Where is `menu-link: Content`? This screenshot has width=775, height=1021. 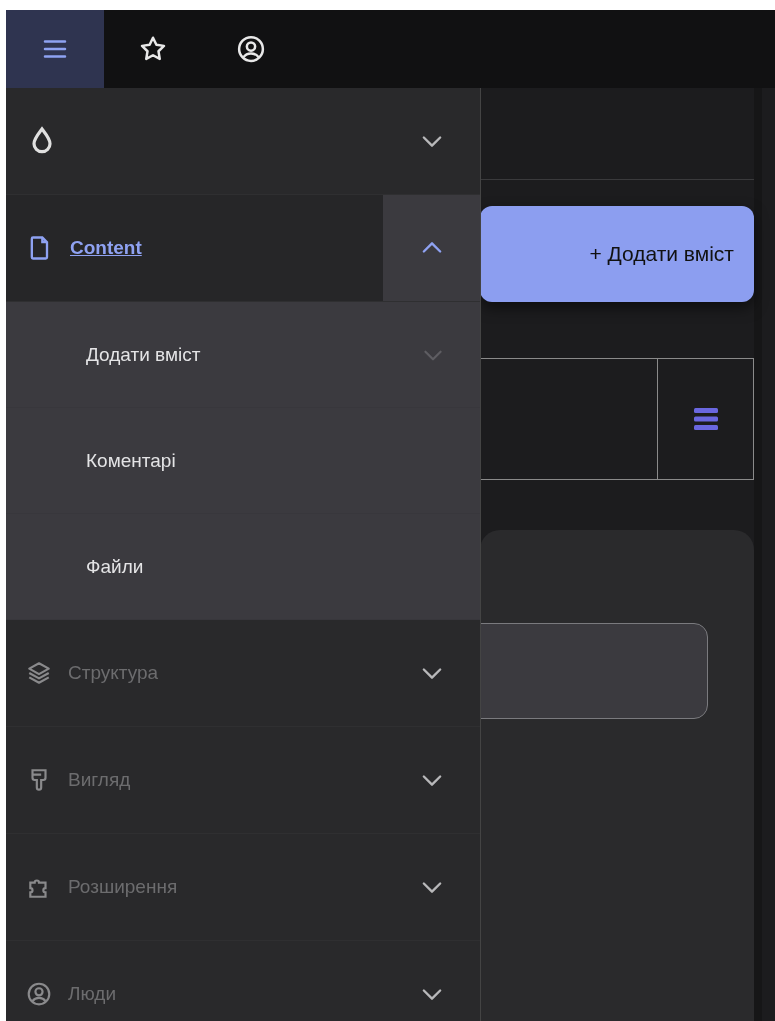 menu-link: Content is located at coordinates (106, 248).